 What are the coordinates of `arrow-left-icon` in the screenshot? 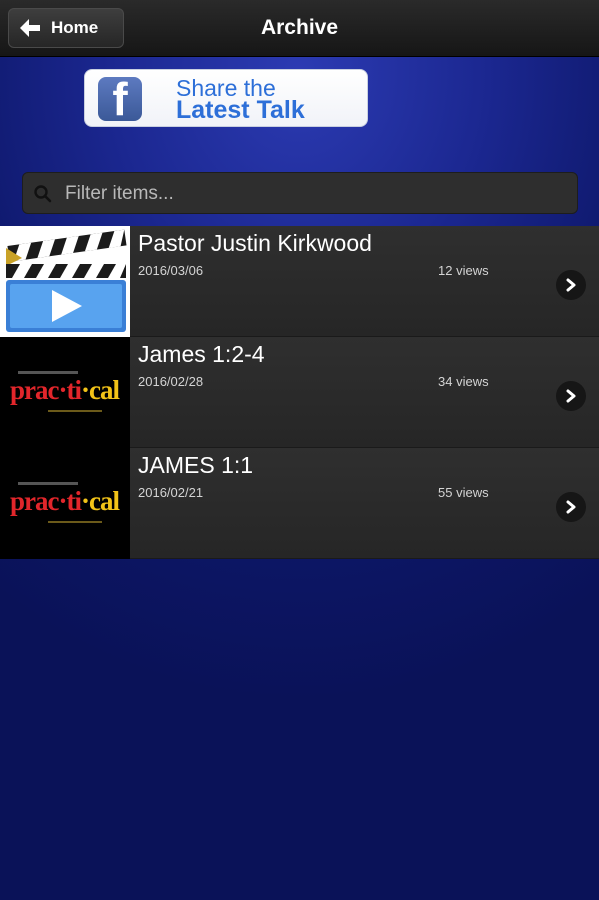 It's located at (30, 28).